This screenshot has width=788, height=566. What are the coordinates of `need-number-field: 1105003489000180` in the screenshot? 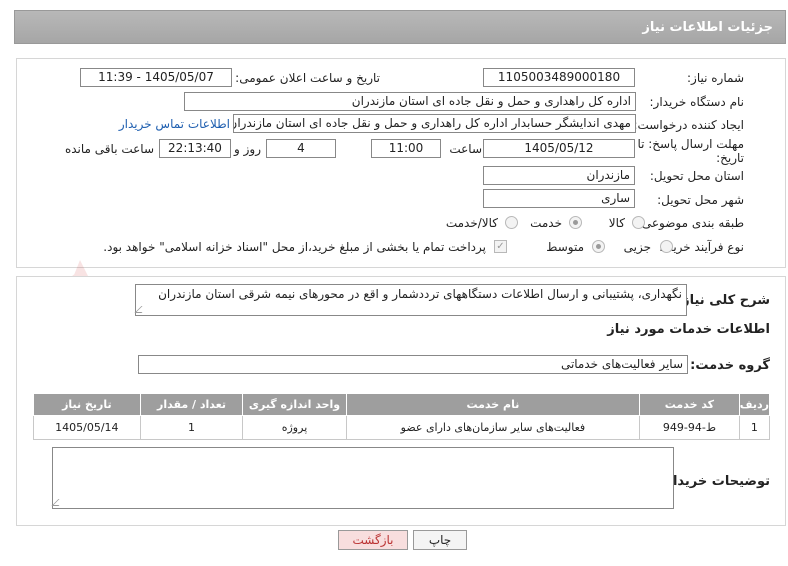 It's located at (559, 77).